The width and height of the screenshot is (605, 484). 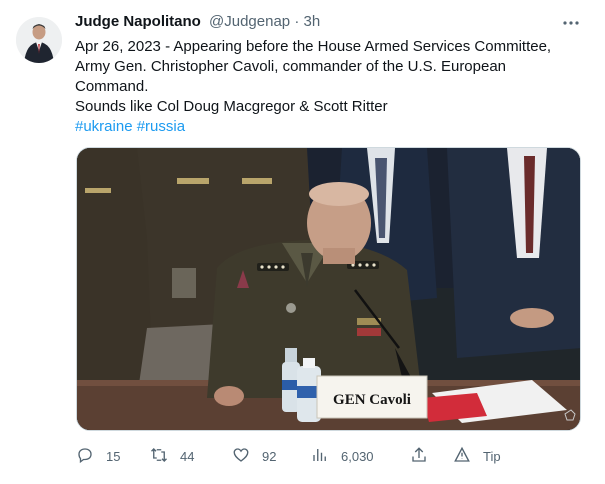 What do you see at coordinates (138, 21) in the screenshot?
I see `author-name: Judge Napolitano` at bounding box center [138, 21].